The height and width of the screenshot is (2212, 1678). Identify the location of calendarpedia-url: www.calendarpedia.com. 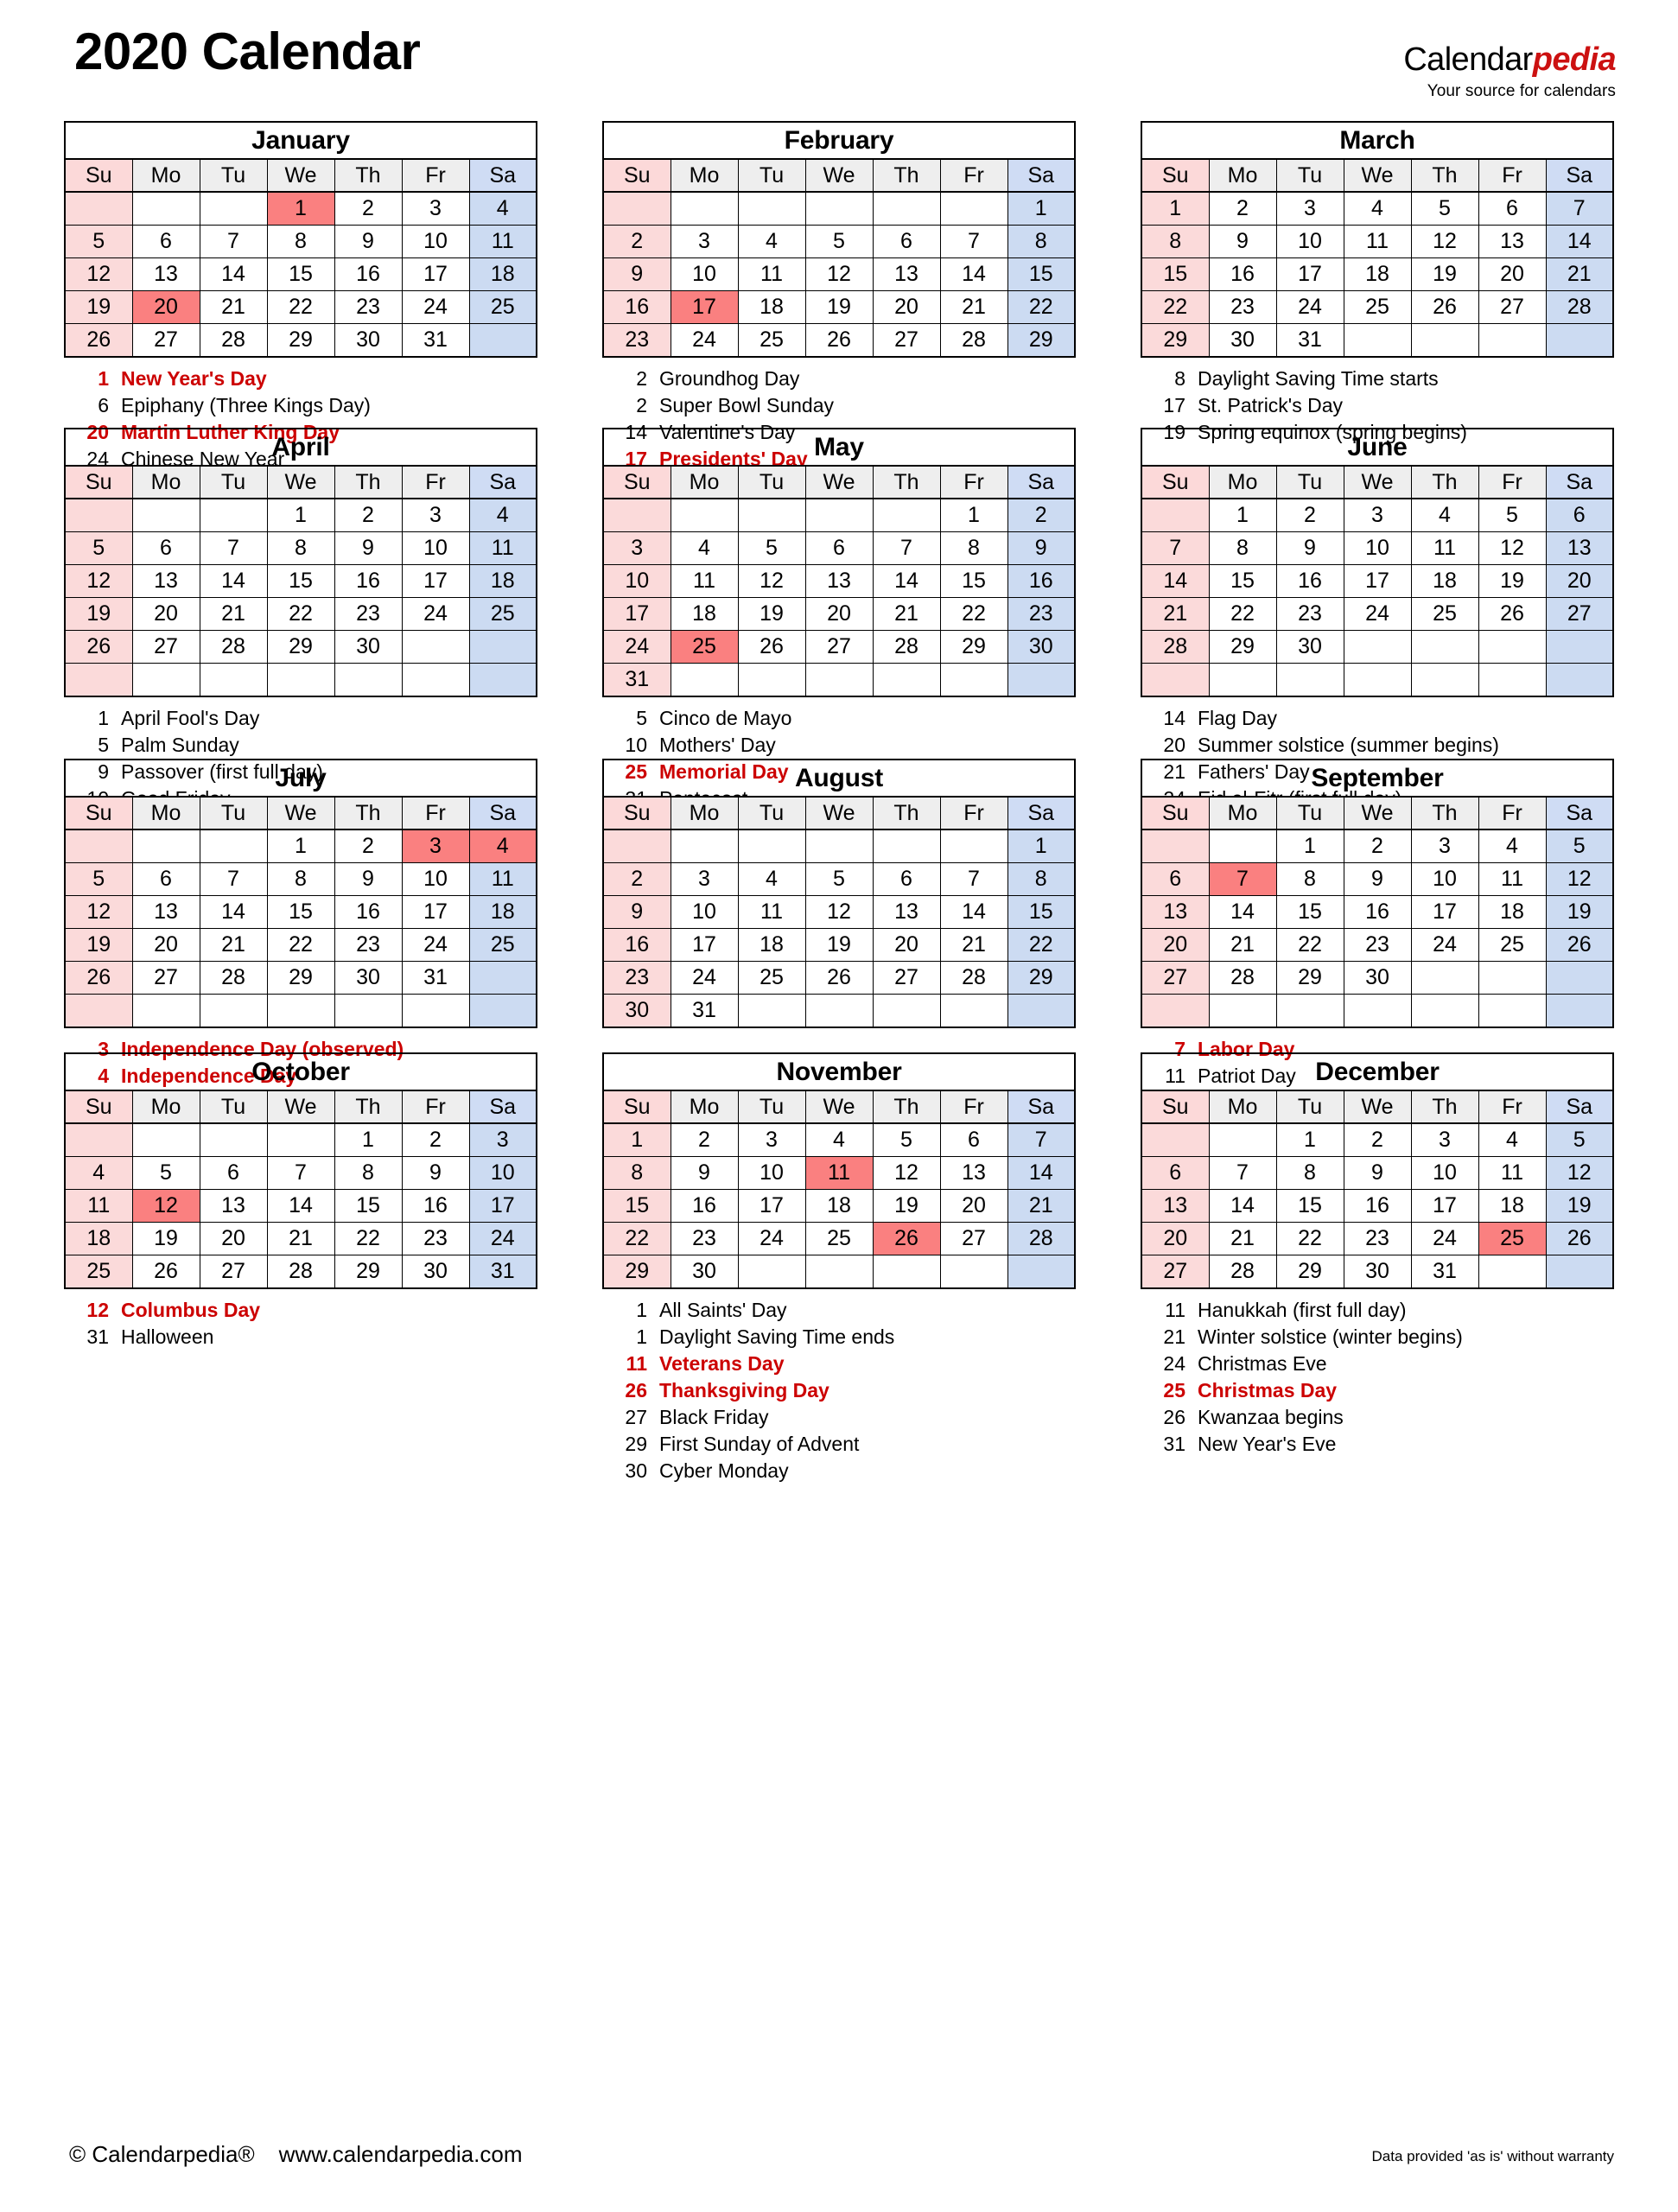
(401, 2154).